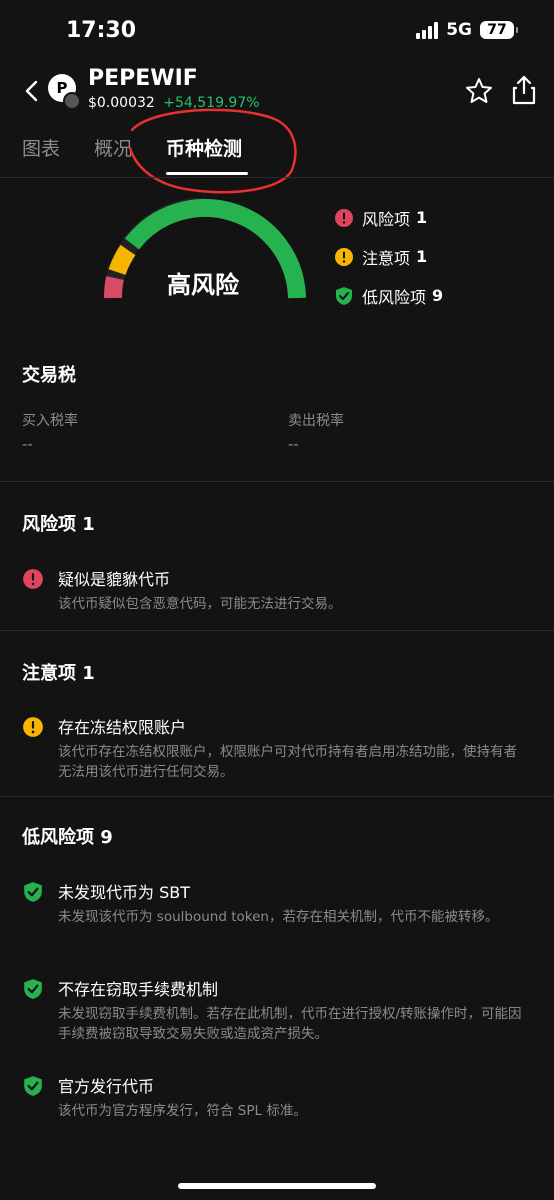  I want to click on risk-level-label: 高风险, so click(203, 285).